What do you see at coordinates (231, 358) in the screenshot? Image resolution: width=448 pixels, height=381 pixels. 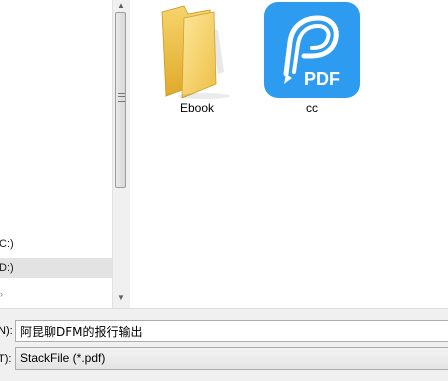 I see `filetype-select: StackFile (*.pdf)` at bounding box center [231, 358].